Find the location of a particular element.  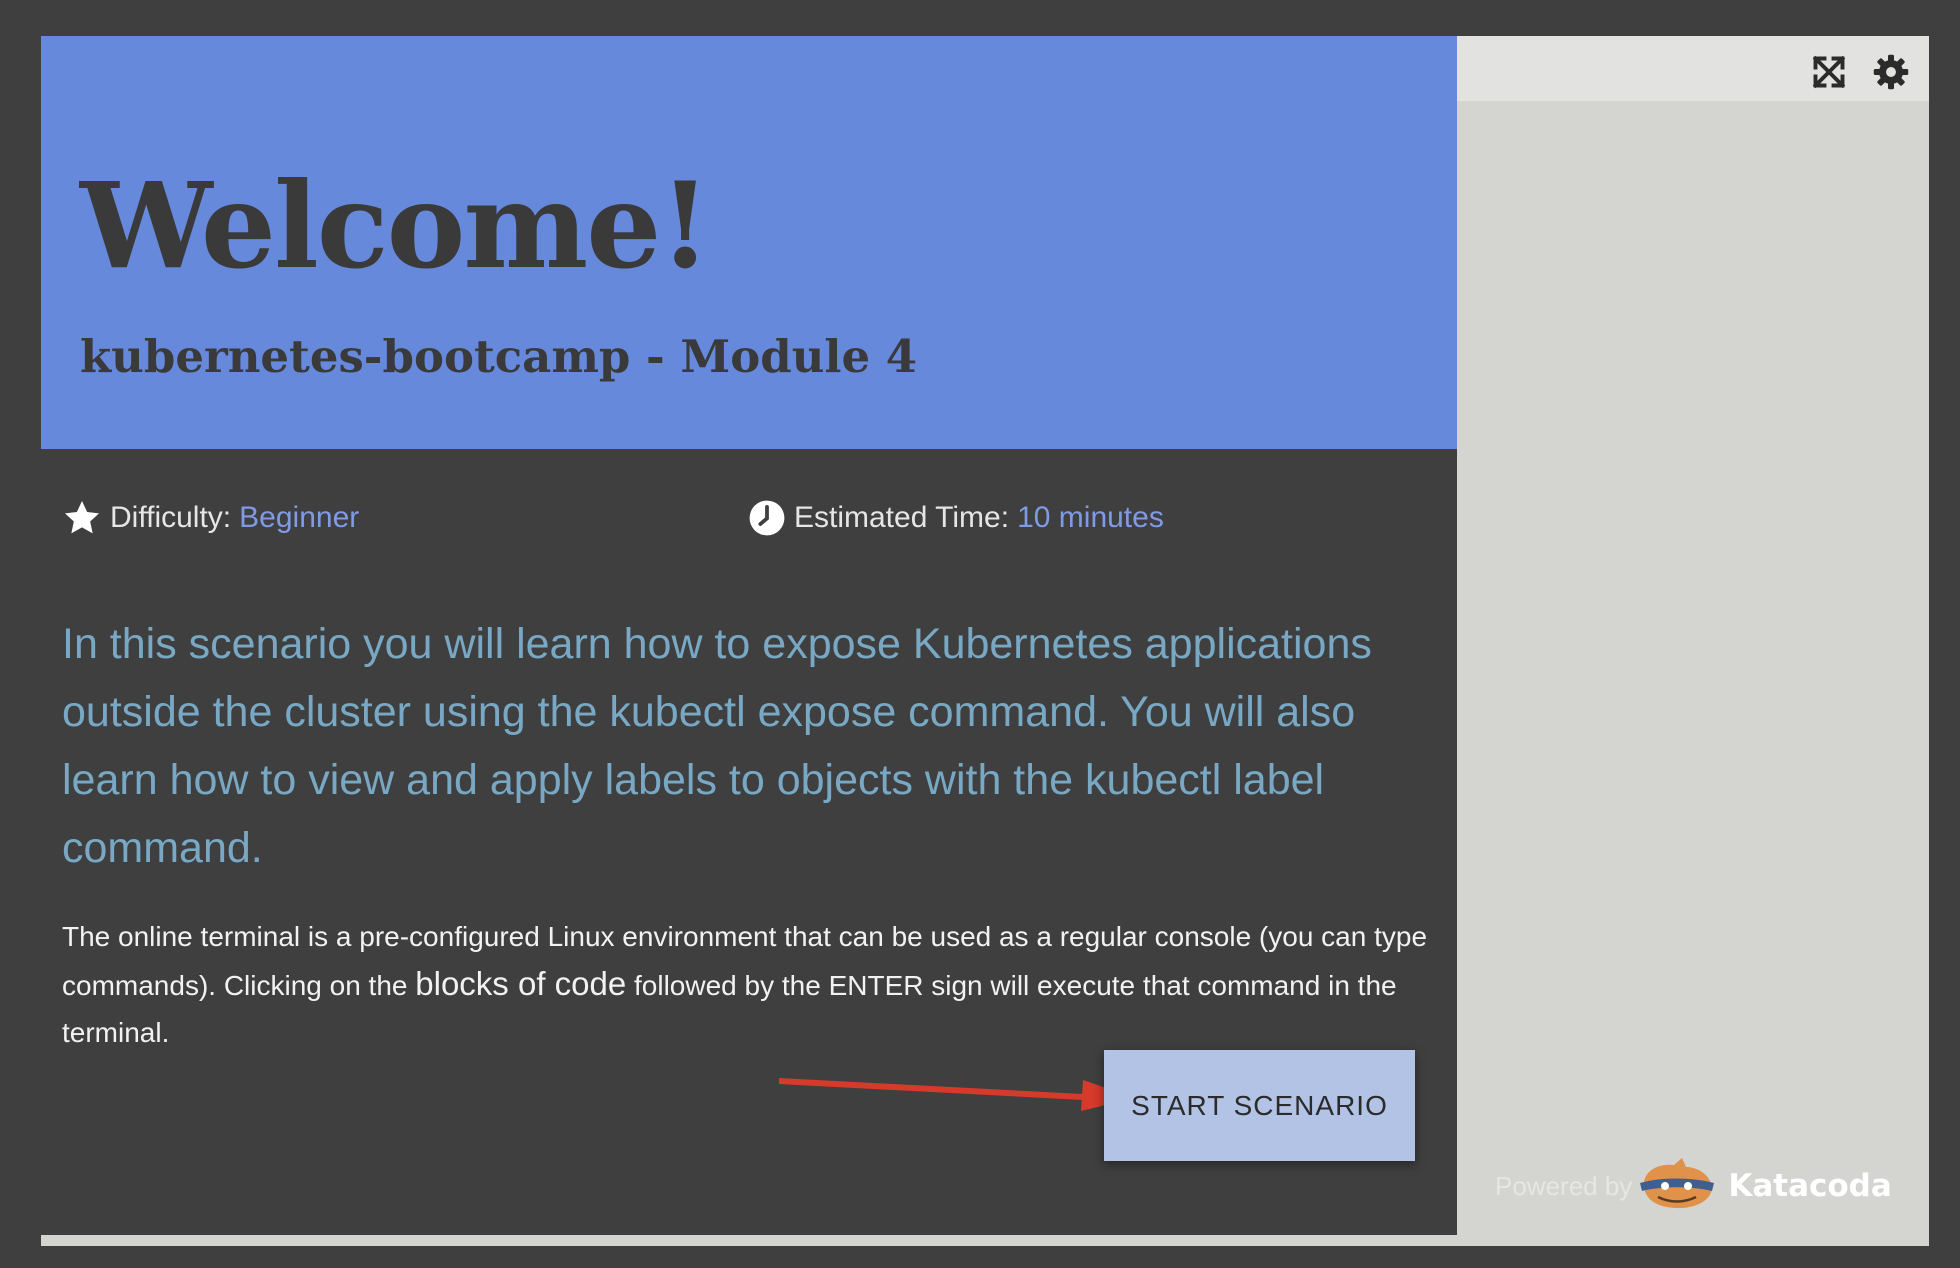

difficulty-value: Beginner is located at coordinates (299, 517).